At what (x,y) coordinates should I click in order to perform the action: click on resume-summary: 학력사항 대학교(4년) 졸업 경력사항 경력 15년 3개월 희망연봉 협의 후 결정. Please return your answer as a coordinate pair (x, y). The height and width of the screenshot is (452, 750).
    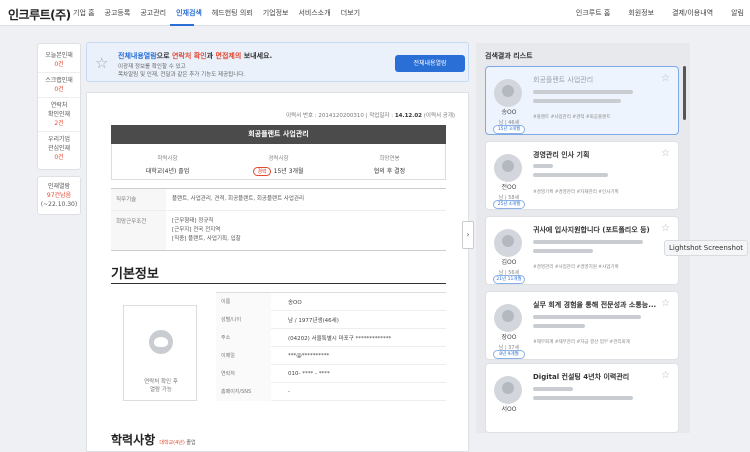
    Looking at the image, I should click on (278, 162).